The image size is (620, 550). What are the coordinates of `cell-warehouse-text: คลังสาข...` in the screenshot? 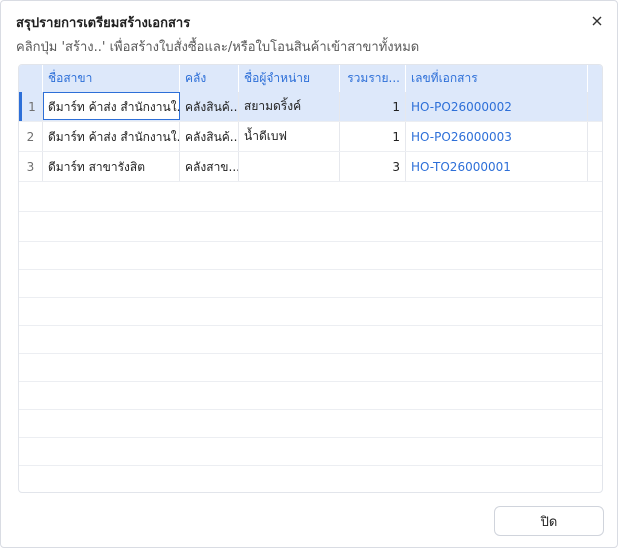 It's located at (212, 166).